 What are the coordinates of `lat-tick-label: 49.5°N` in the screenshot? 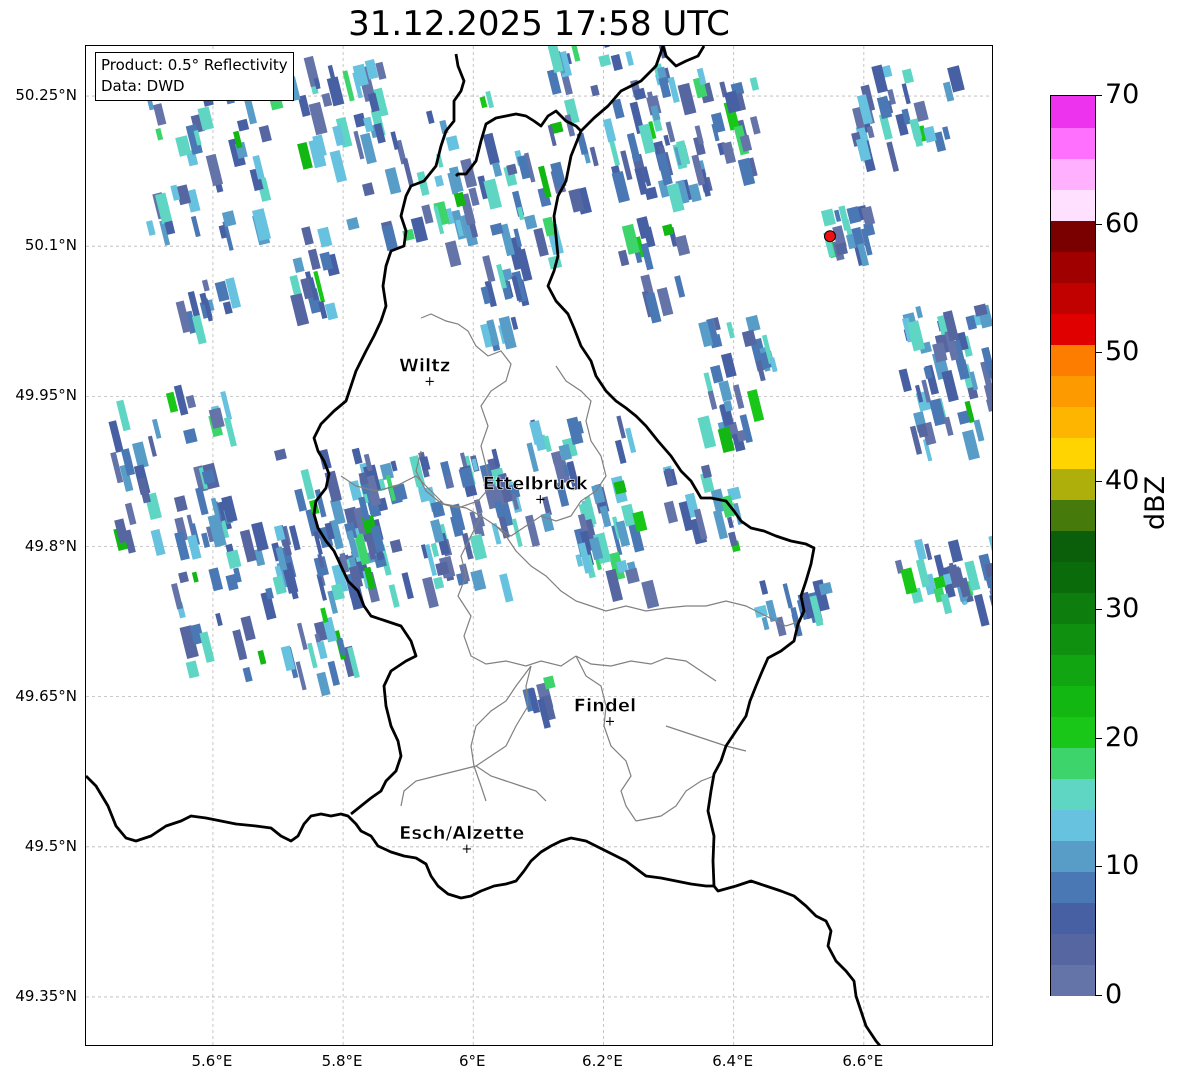 It's located at (50, 845).